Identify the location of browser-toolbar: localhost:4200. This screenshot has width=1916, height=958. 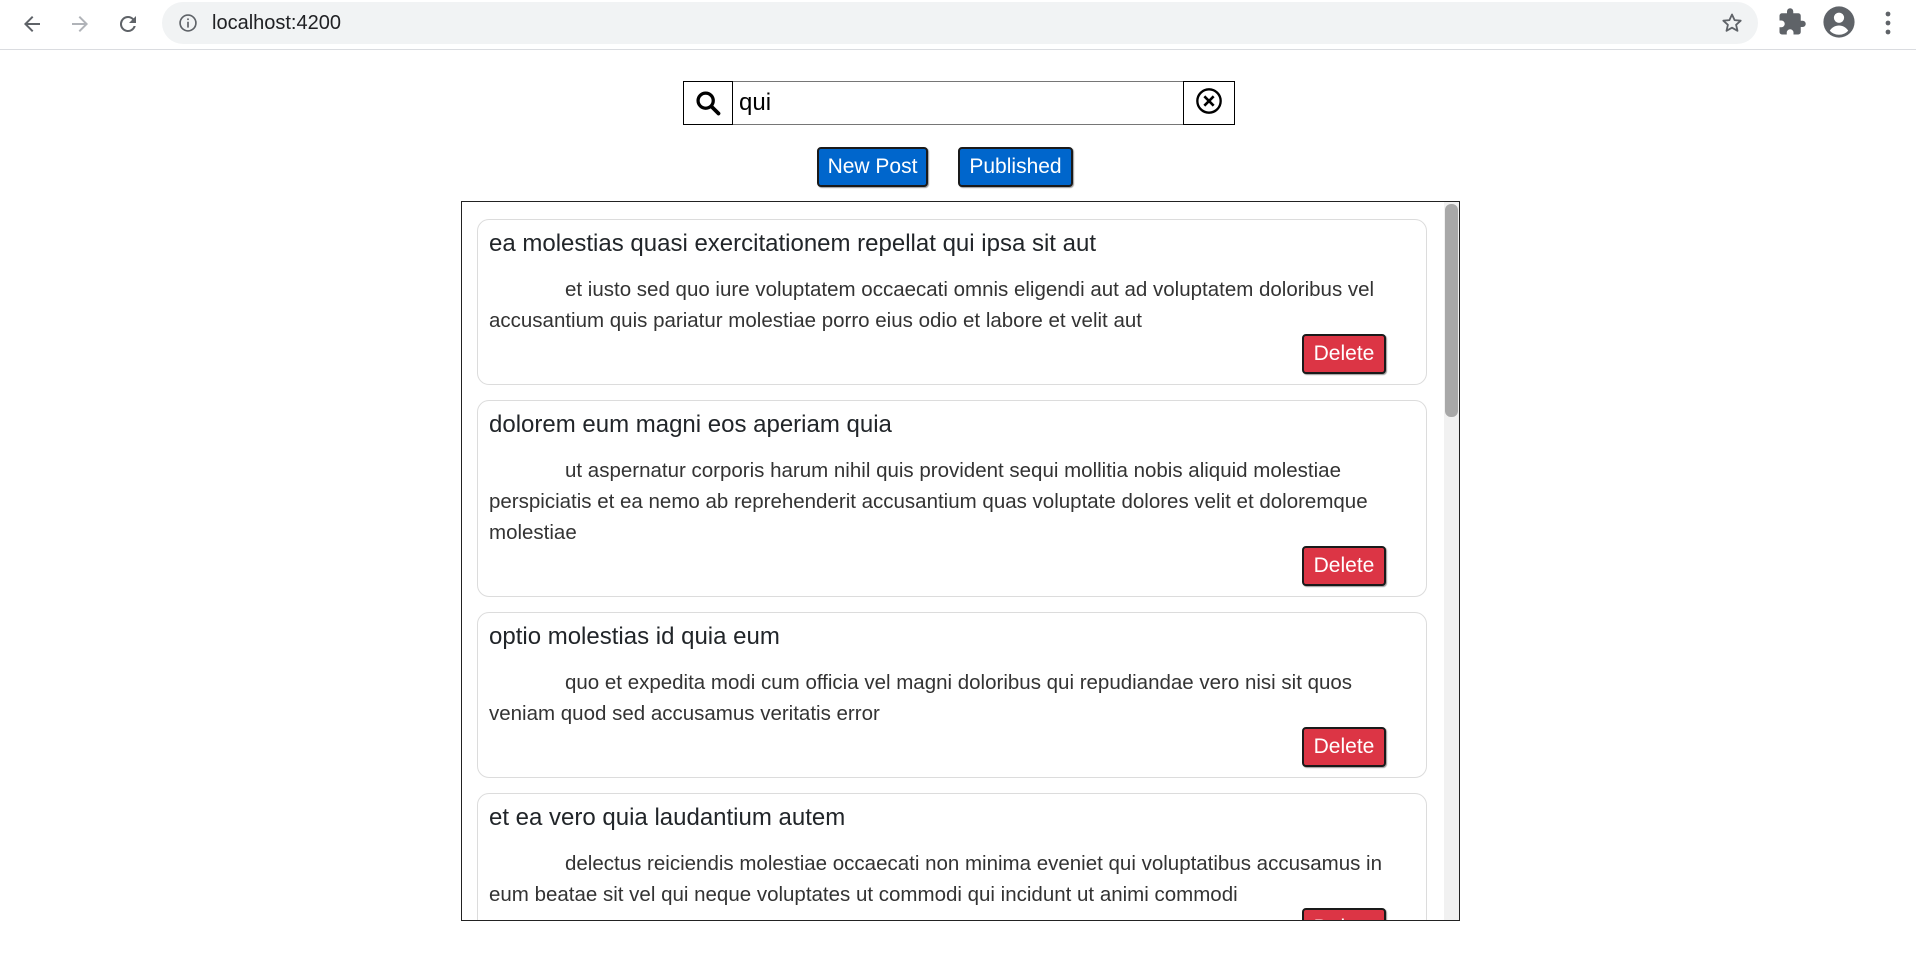
(958, 25).